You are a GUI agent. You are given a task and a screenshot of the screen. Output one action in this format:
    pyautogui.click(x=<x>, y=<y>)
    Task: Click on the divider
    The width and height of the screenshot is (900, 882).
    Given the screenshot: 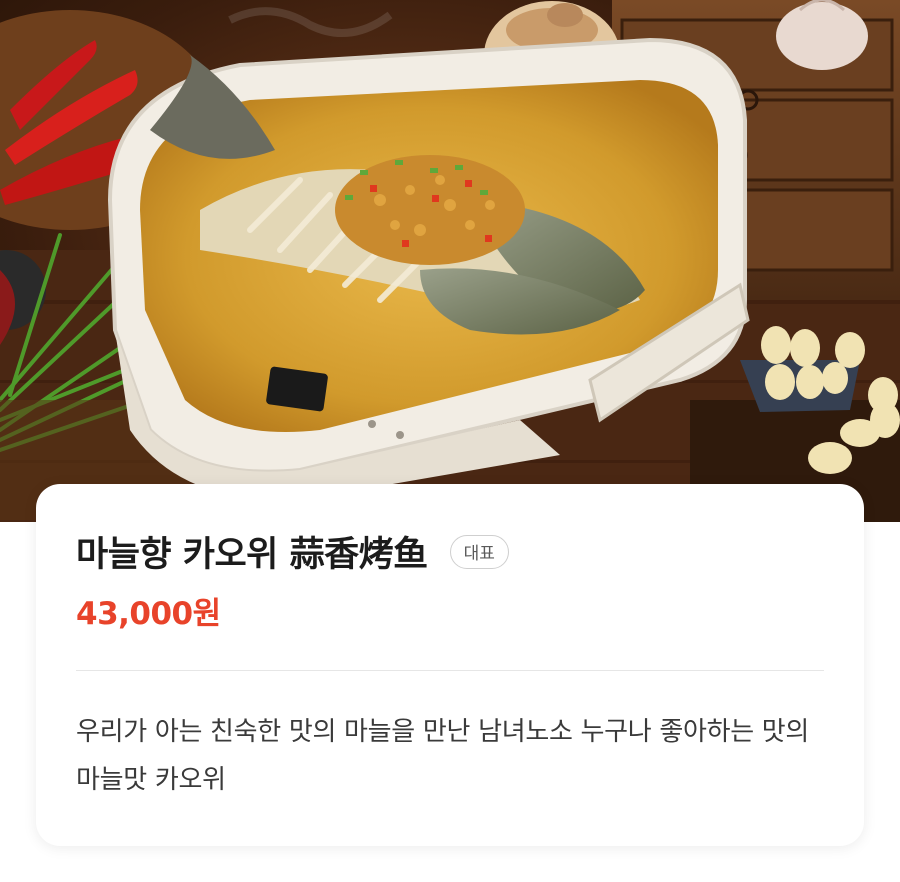 What is the action you would take?
    pyautogui.click(x=450, y=670)
    